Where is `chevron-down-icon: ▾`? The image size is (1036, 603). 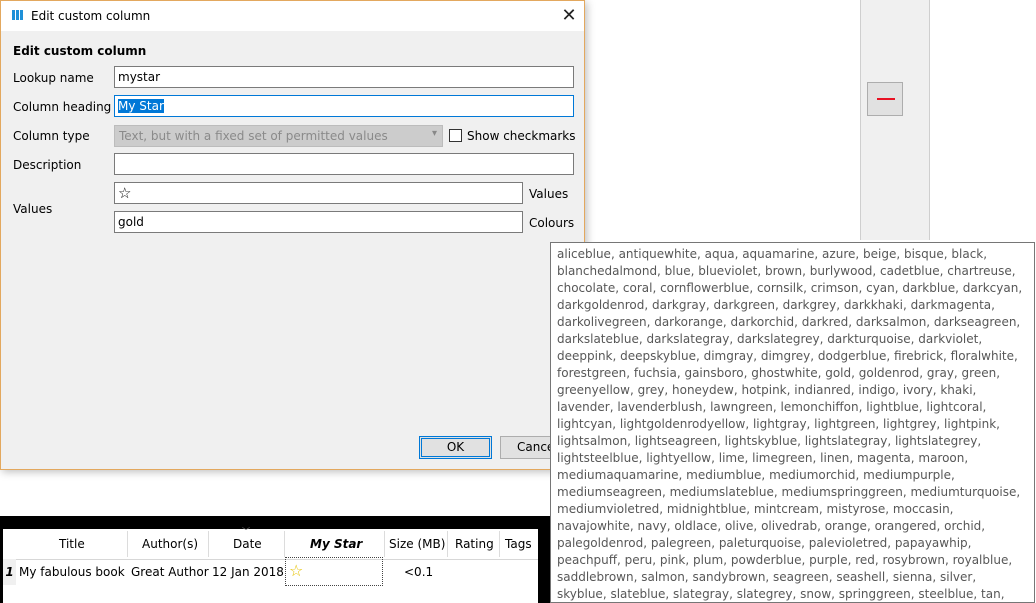 chevron-down-icon: ▾ is located at coordinates (434, 133).